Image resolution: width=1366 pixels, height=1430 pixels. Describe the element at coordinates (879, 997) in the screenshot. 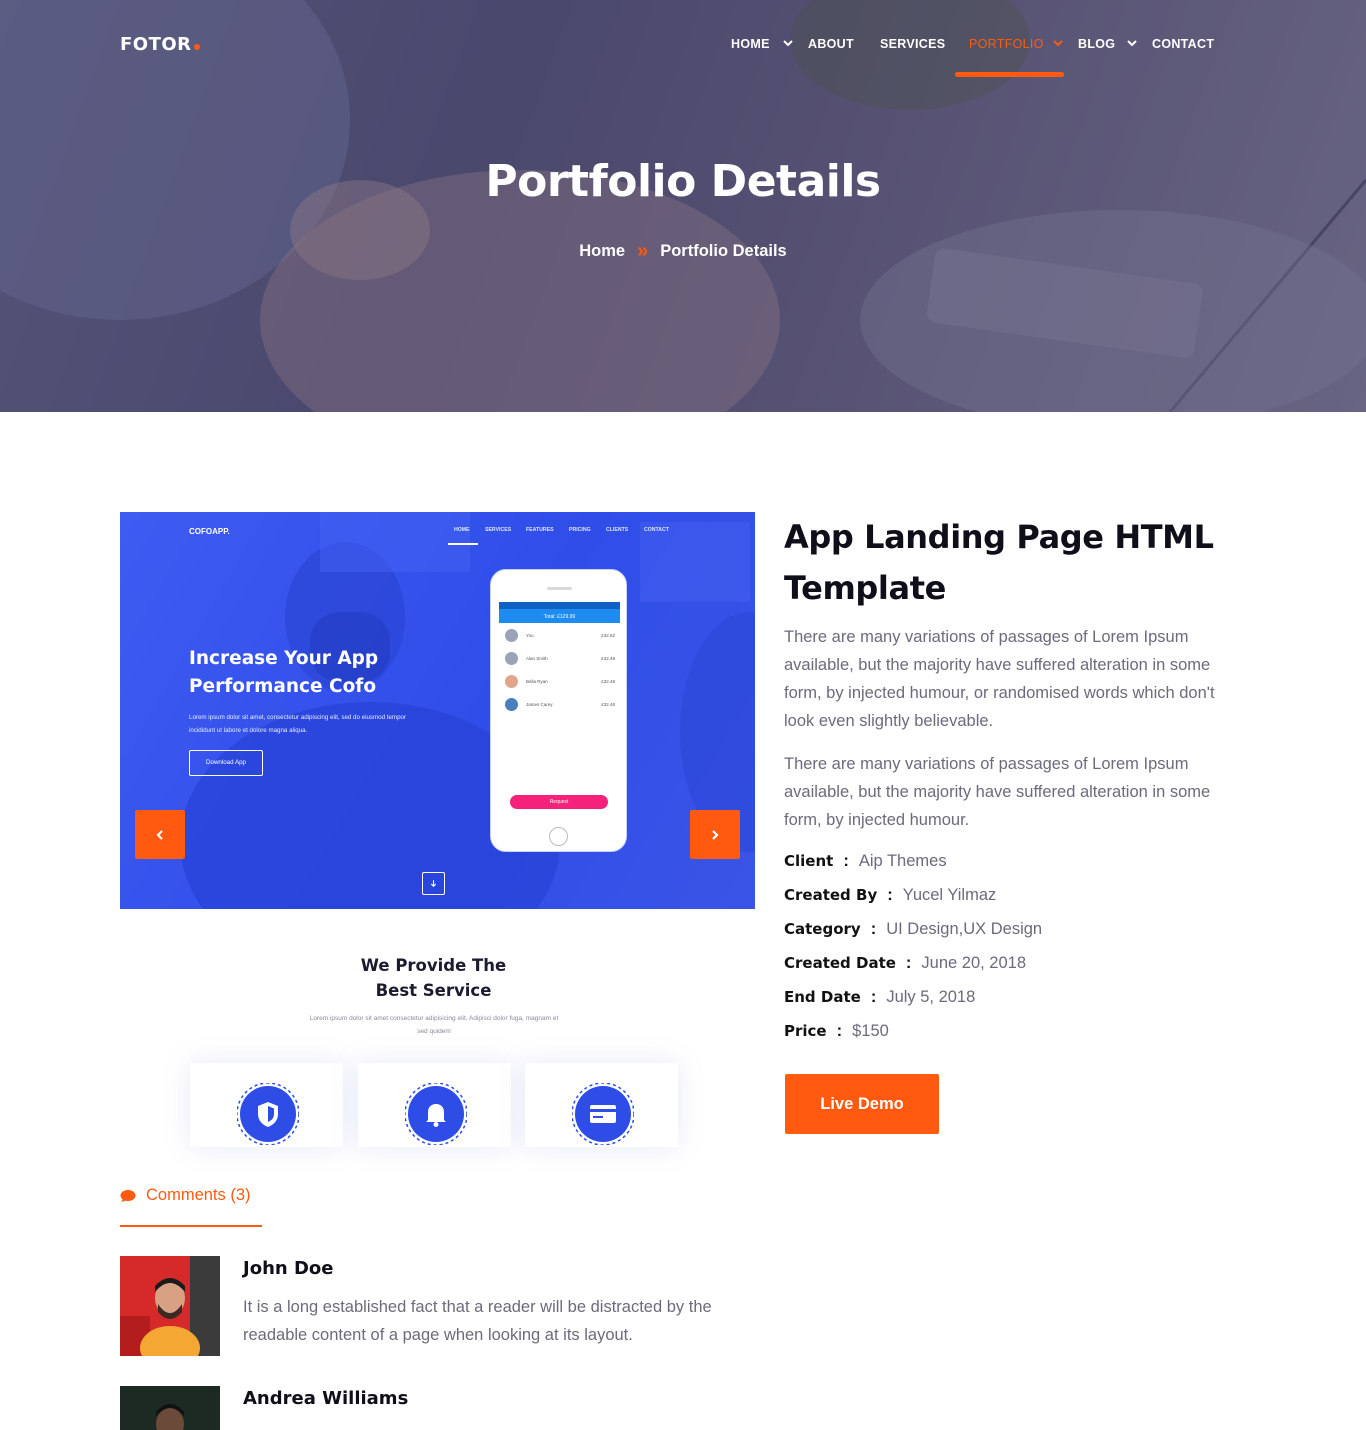

I see `meta-row-end-date: End Date: July 5, 2018` at that location.